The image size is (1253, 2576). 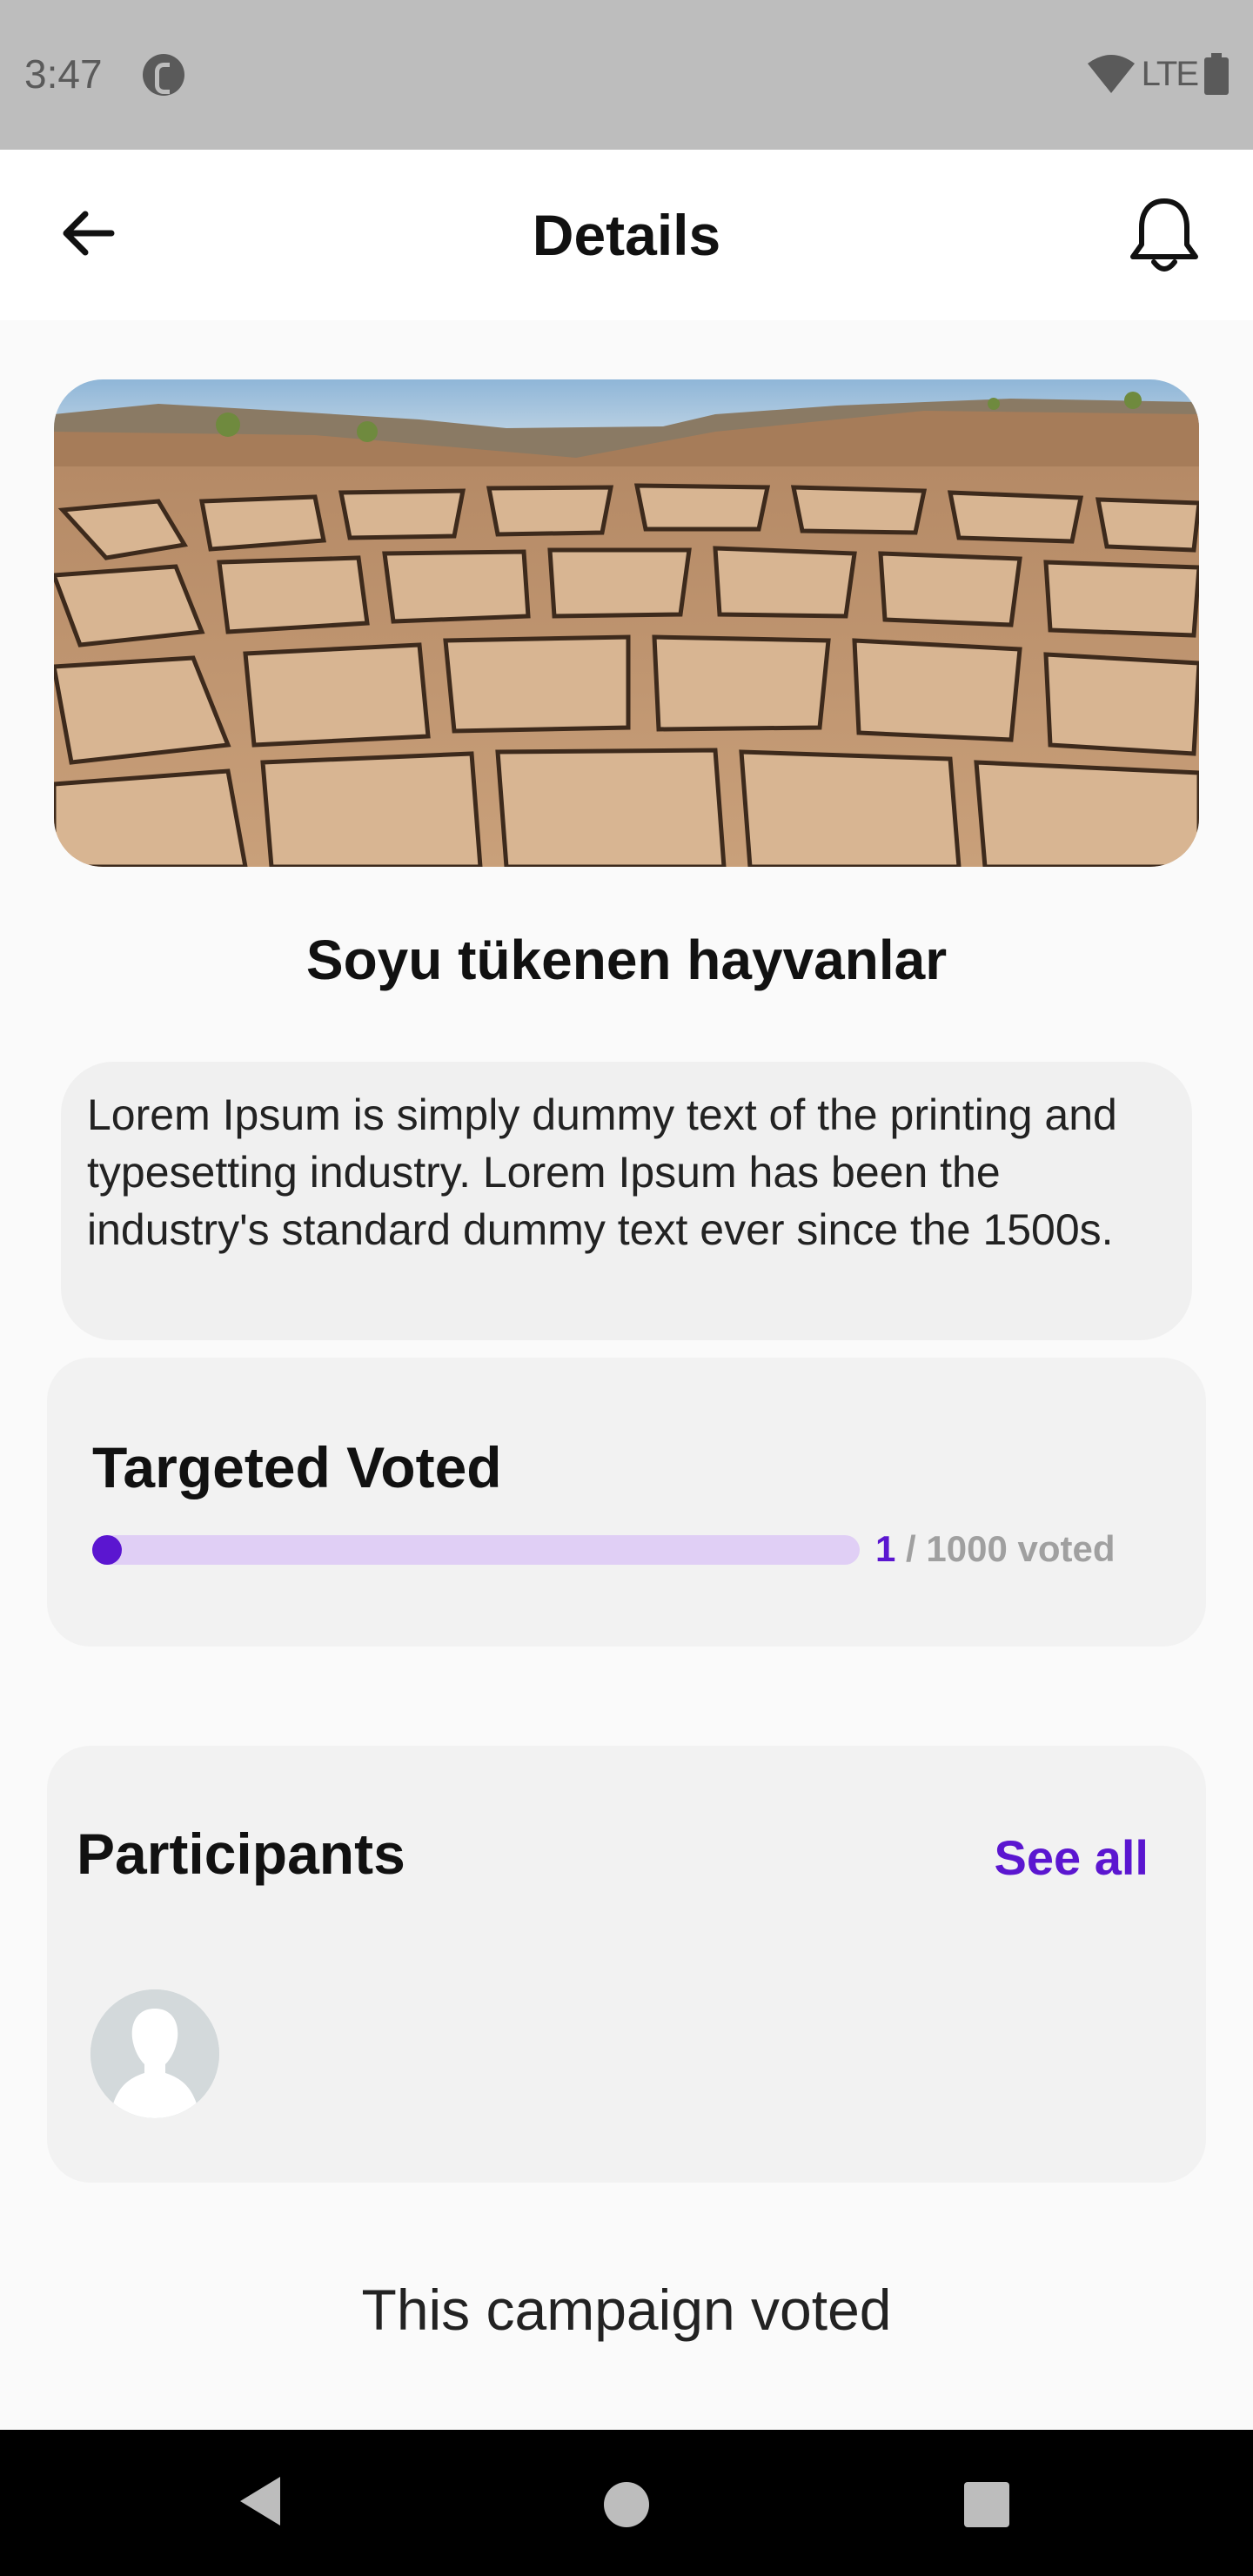 What do you see at coordinates (626, 2309) in the screenshot?
I see `campaign-voted-message: This campaign voted` at bounding box center [626, 2309].